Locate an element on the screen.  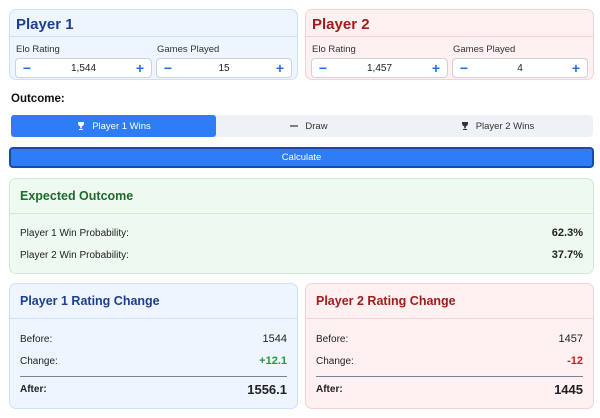
player2-games-stepper: − 4 + is located at coordinates (520, 68).